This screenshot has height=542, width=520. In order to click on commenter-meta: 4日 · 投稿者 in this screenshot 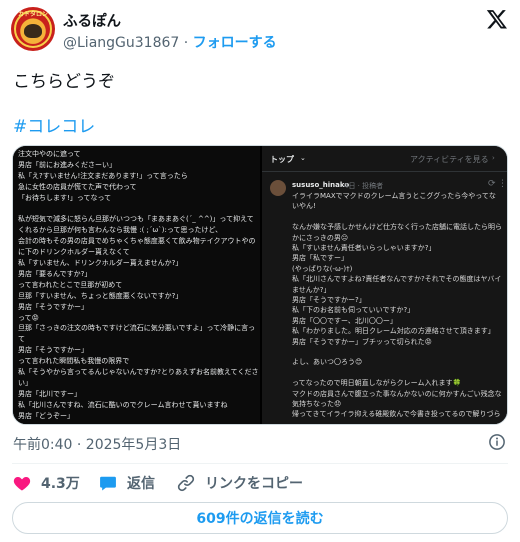, I will do `click(364, 186)`.